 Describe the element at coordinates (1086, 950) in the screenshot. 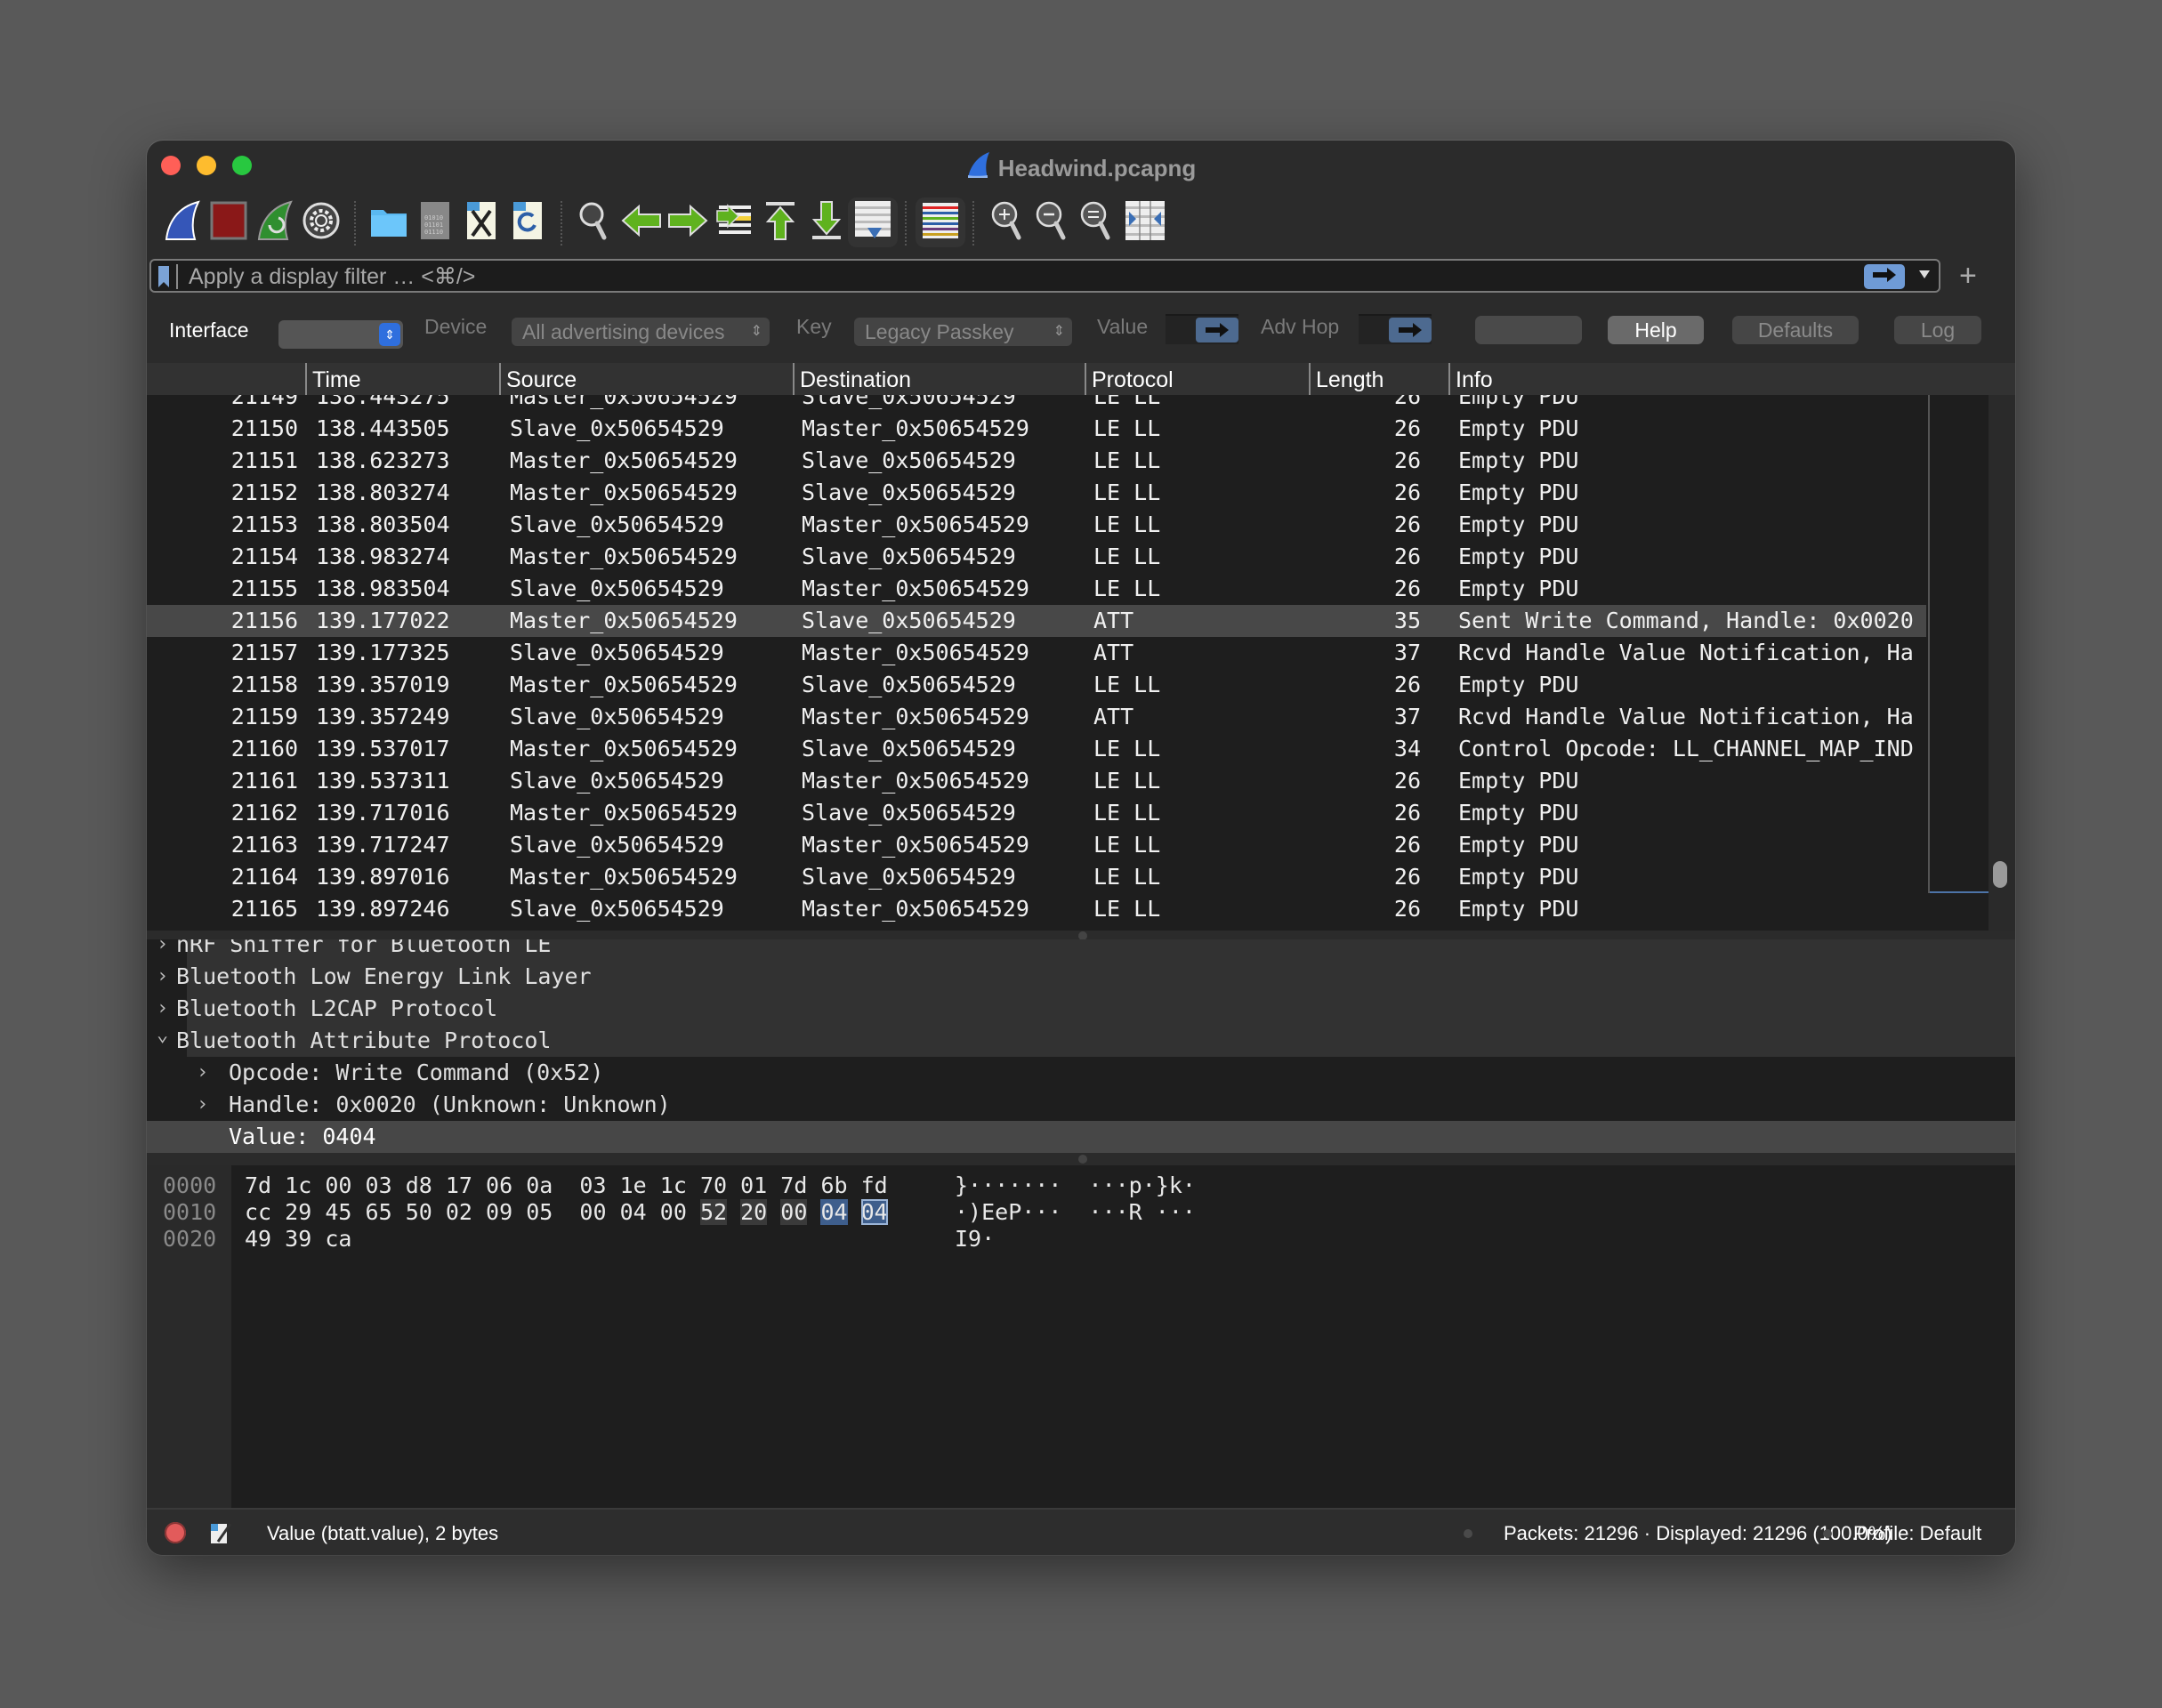

I see `detail-tree-item: › nRF Sniffer for Bluetooth LE` at that location.